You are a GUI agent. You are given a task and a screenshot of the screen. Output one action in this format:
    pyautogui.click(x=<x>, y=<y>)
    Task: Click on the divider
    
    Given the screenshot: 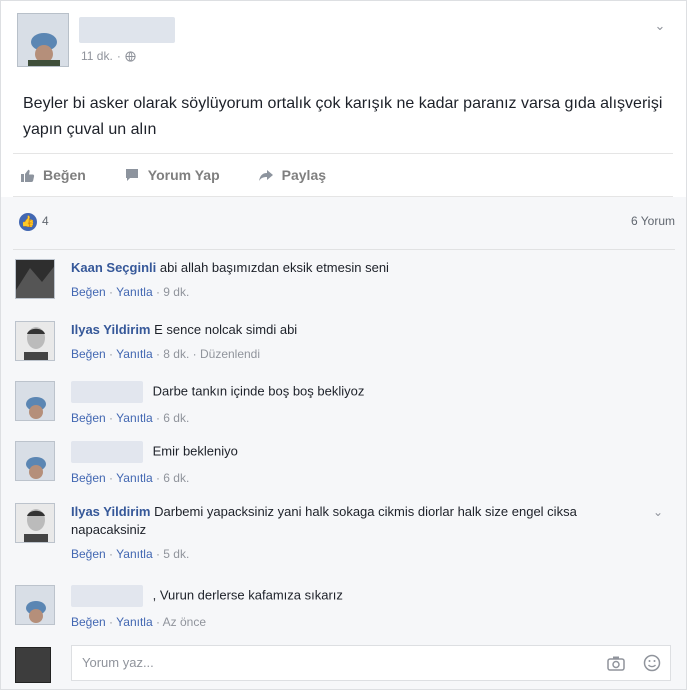 What is the action you would take?
    pyautogui.click(x=344, y=249)
    